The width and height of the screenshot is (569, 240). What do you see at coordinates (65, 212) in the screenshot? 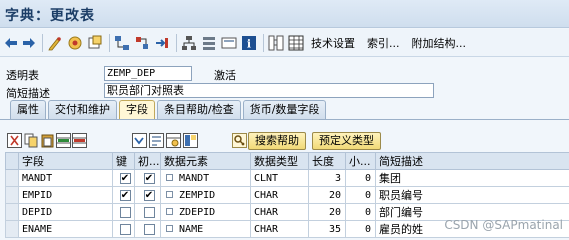
I see `field-name-cell: DEPID` at bounding box center [65, 212].